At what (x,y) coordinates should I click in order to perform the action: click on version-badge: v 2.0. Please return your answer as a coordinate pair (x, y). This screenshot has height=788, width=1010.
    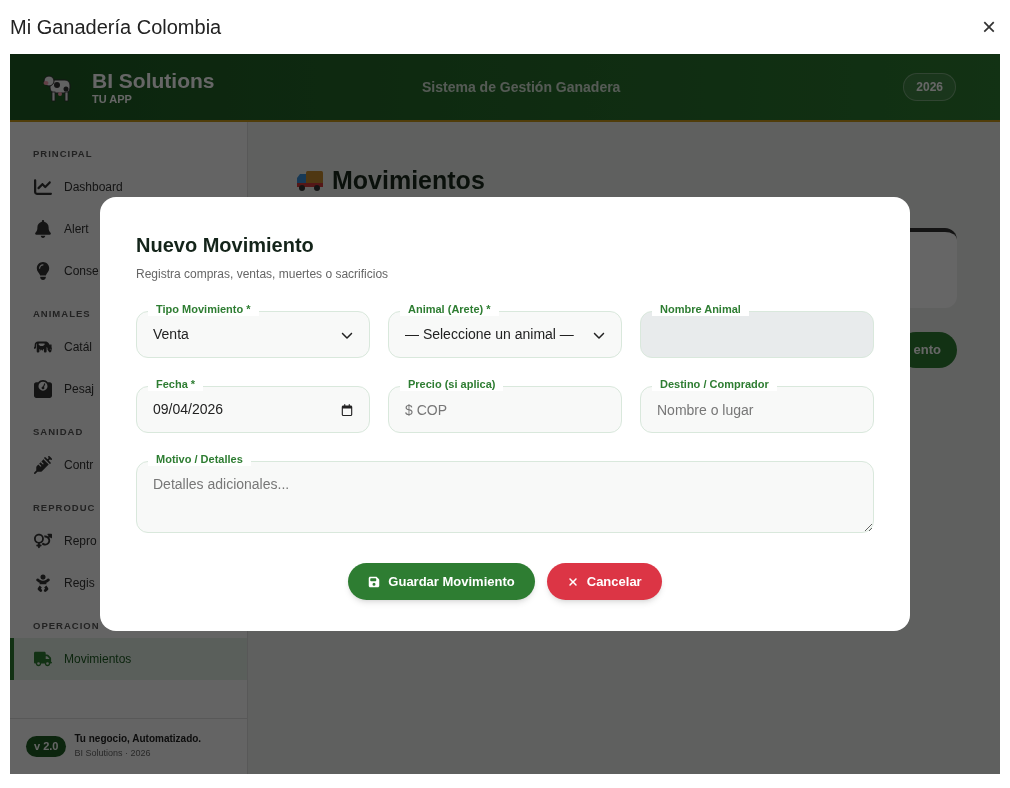
    Looking at the image, I should click on (46, 746).